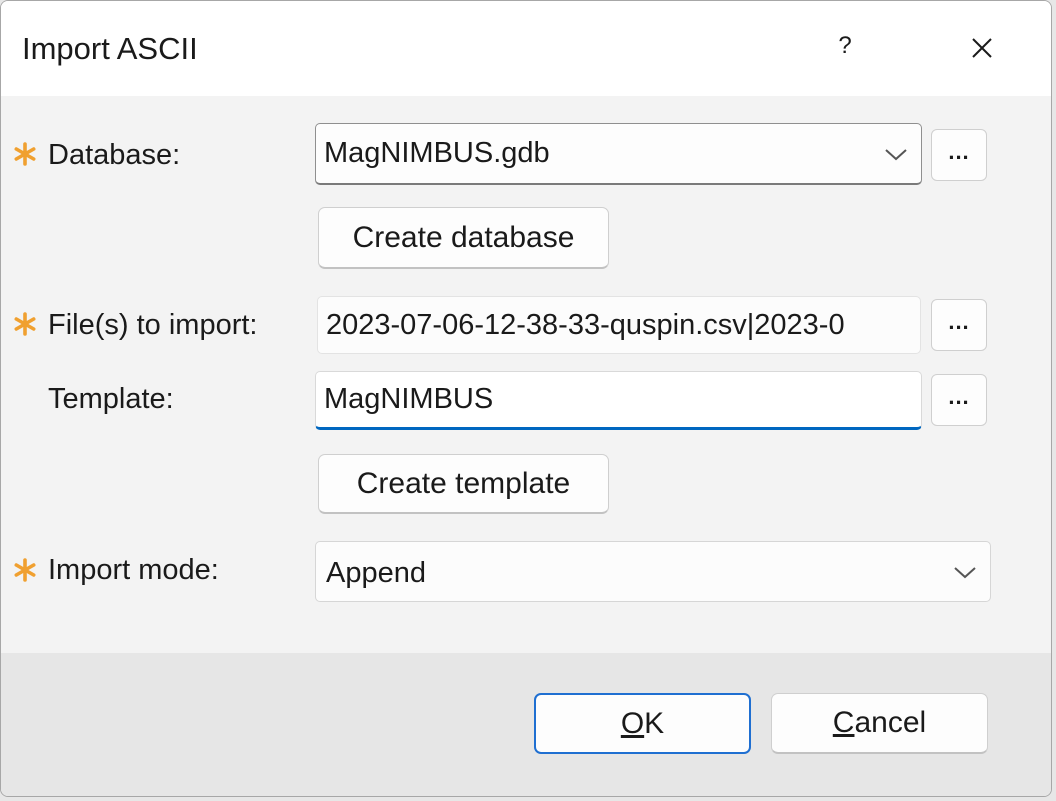 The width and height of the screenshot is (1056, 801). I want to click on database-label: Database:, so click(114, 155).